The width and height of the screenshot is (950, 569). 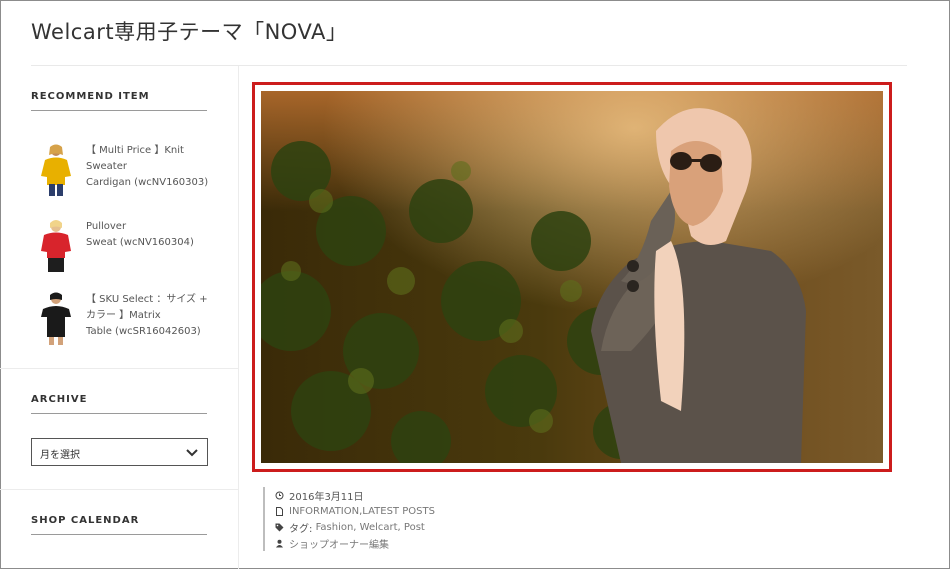 I want to click on archive-select-value: 月を選択, so click(x=60, y=455).